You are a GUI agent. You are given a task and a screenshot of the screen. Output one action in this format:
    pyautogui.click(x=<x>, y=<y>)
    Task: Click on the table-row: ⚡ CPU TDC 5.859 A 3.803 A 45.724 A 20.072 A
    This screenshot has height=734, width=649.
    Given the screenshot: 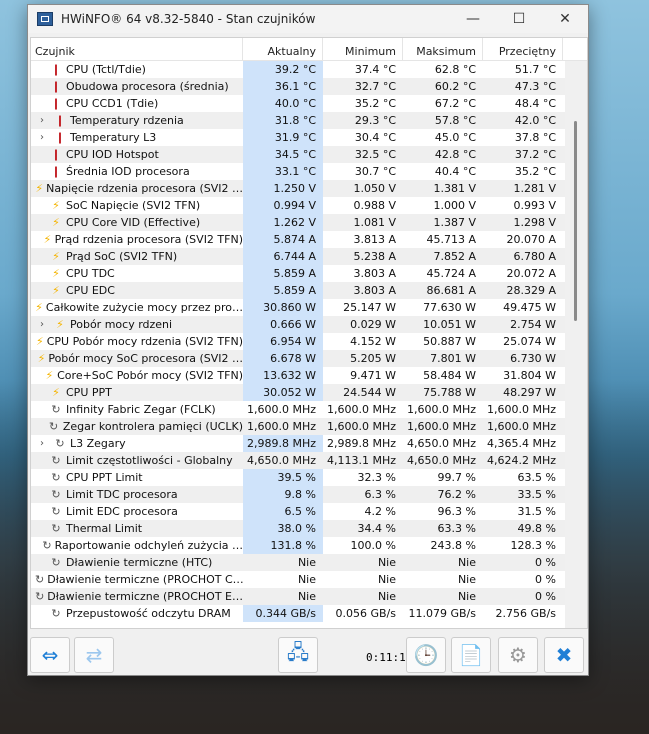 What is the action you would take?
    pyautogui.click(x=298, y=273)
    